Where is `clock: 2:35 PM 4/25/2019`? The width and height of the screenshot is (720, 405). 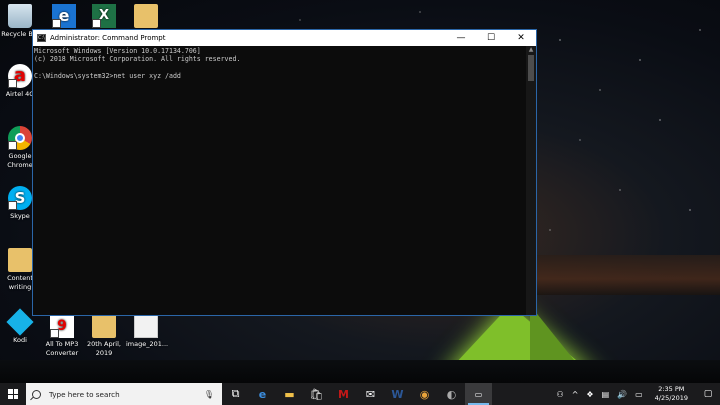 clock: 2:35 PM 4/25/2019 is located at coordinates (671, 394).